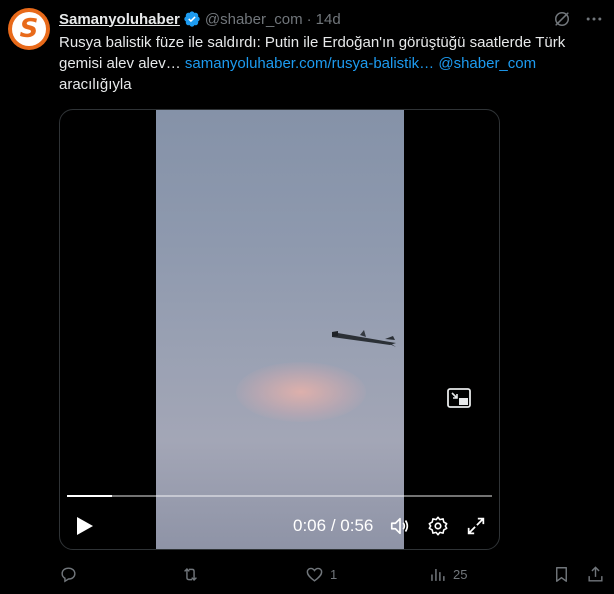 The width and height of the screenshot is (614, 594). What do you see at coordinates (314, 574) in the screenshot?
I see `like-icon` at bounding box center [314, 574].